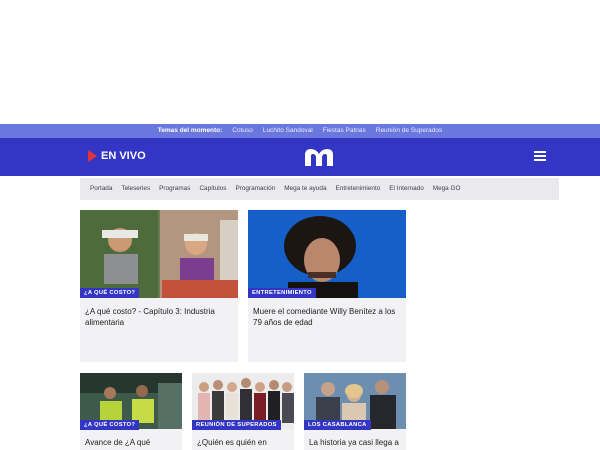 This screenshot has height=450, width=600. What do you see at coordinates (447, 189) in the screenshot?
I see `nav-item-mega-go: Mega GO` at bounding box center [447, 189].